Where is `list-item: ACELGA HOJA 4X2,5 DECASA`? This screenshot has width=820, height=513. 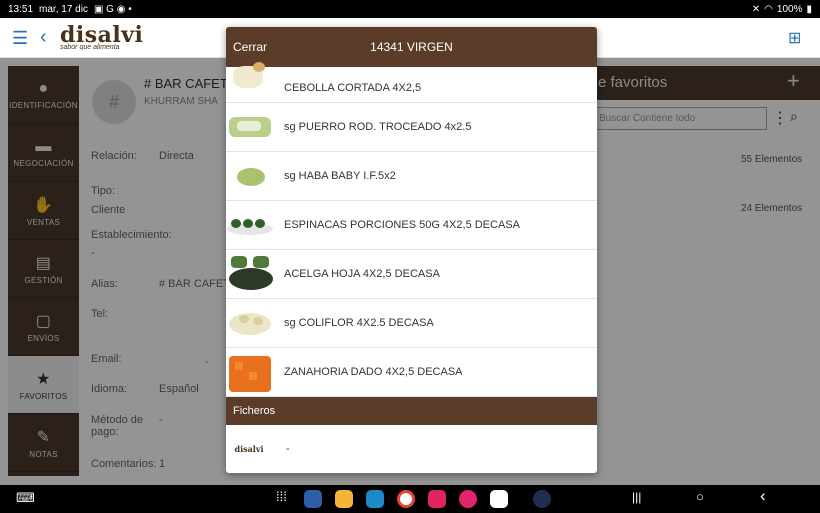
list-item: ACELGA HOJA 4X2,5 DECASA is located at coordinates (411, 274).